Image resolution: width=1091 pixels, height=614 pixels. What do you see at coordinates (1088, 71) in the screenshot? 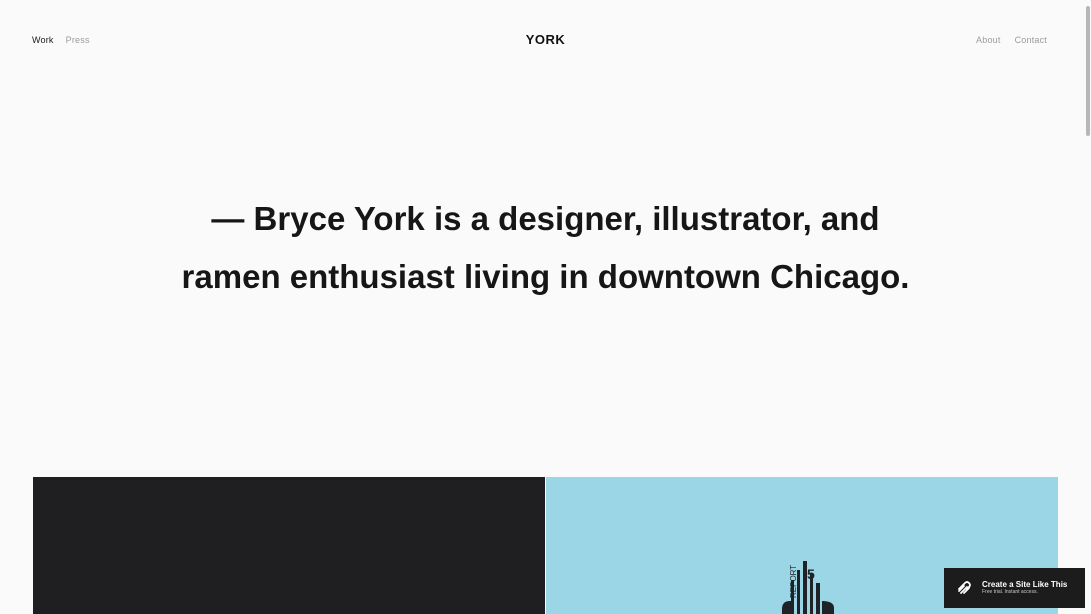
I see `scrollbar-thumb` at bounding box center [1088, 71].